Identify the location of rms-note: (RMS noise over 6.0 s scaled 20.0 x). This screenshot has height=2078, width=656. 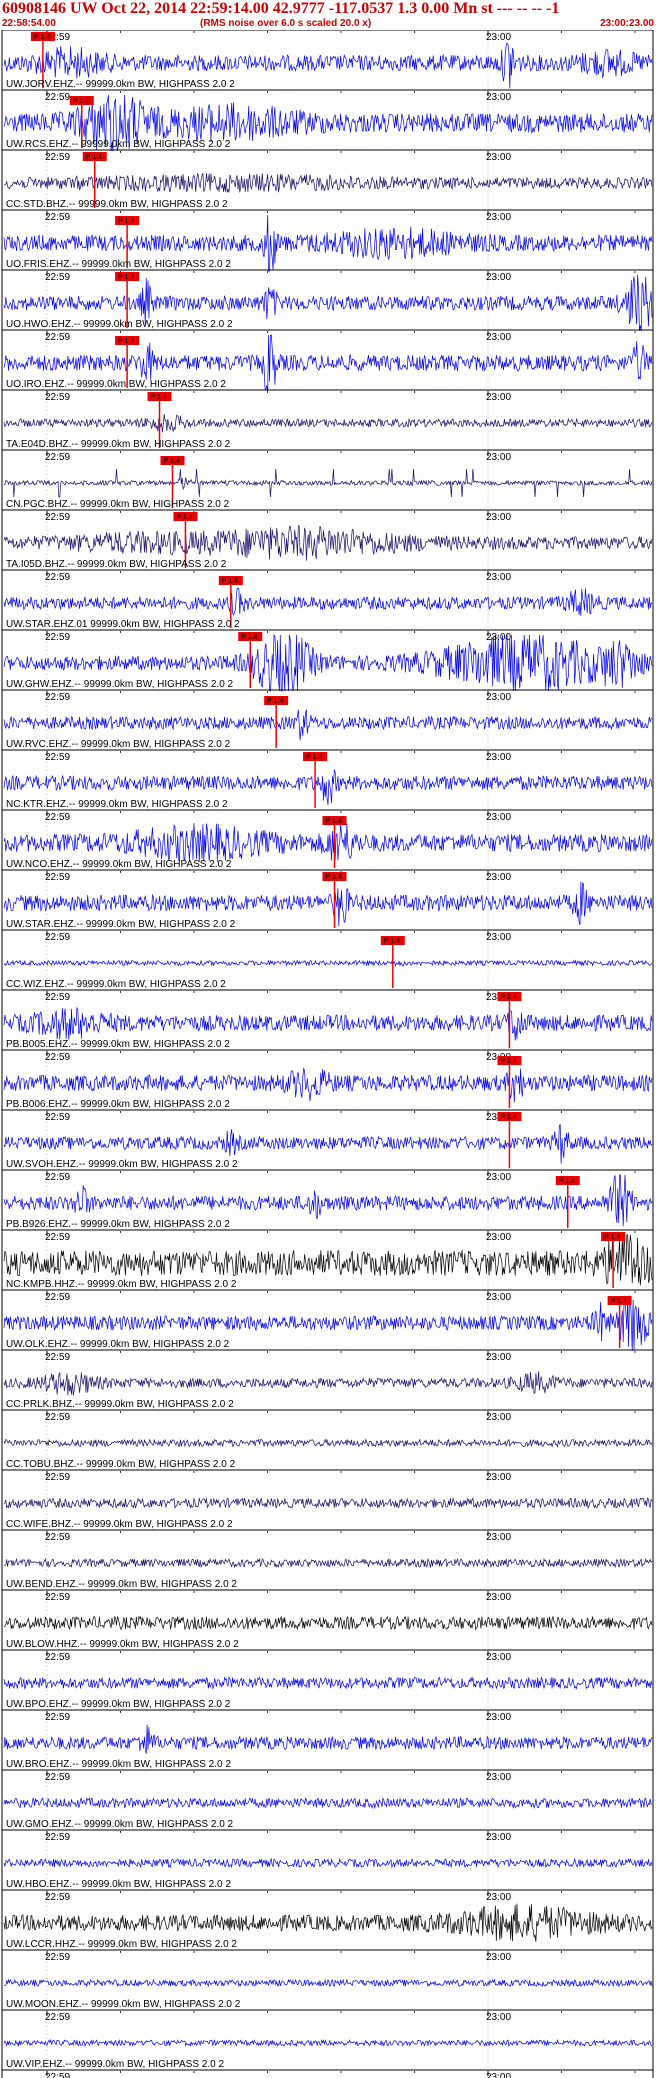
(286, 23).